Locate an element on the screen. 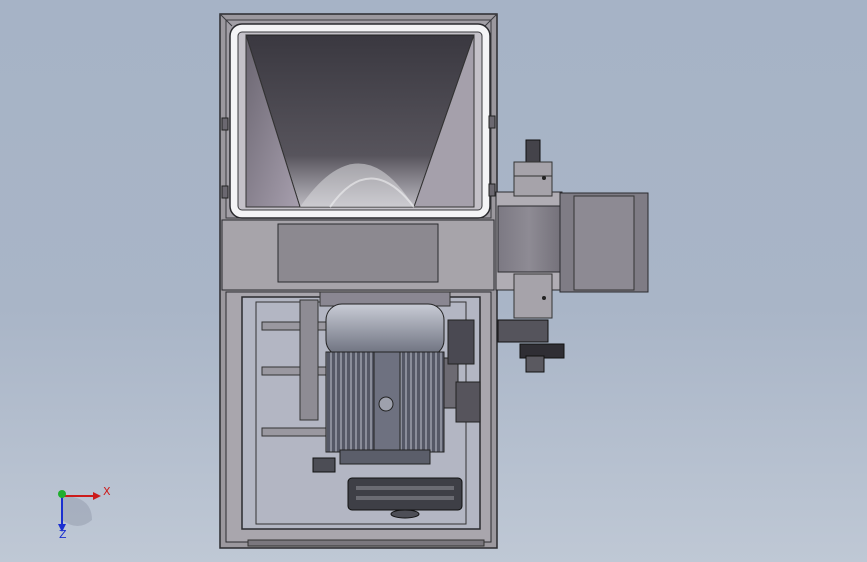 Image resolution: width=867 pixels, height=562 pixels. triad-z-label: Z is located at coordinates (63, 534).